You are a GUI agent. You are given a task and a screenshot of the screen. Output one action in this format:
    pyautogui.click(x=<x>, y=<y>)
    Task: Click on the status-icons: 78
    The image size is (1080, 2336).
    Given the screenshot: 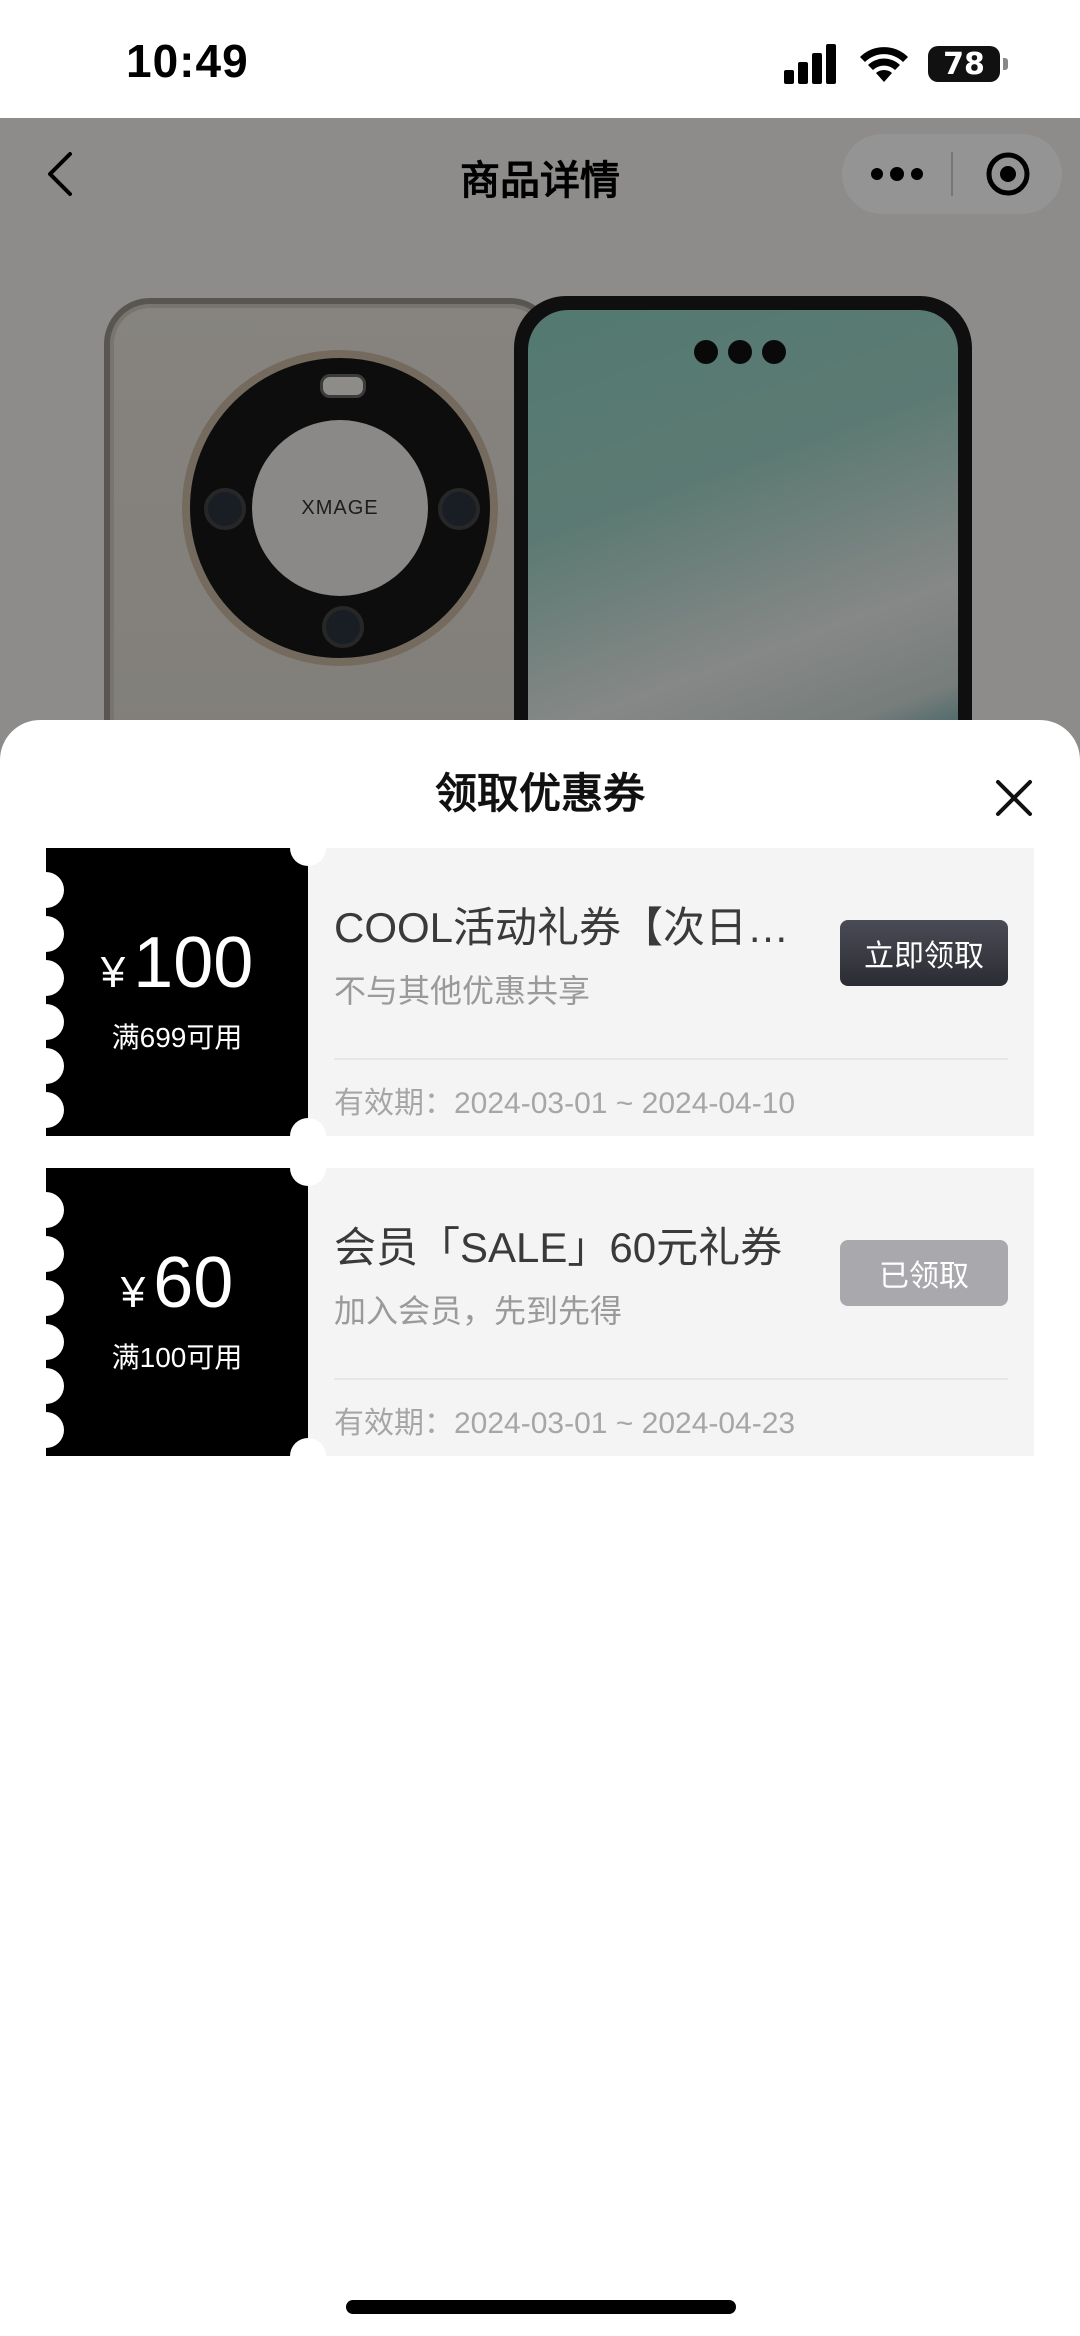 What is the action you would take?
    pyautogui.click(x=895, y=64)
    